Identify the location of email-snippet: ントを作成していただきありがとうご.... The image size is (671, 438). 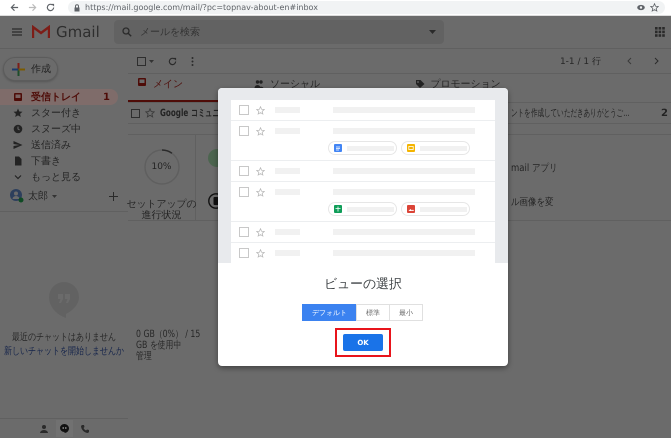
(570, 113).